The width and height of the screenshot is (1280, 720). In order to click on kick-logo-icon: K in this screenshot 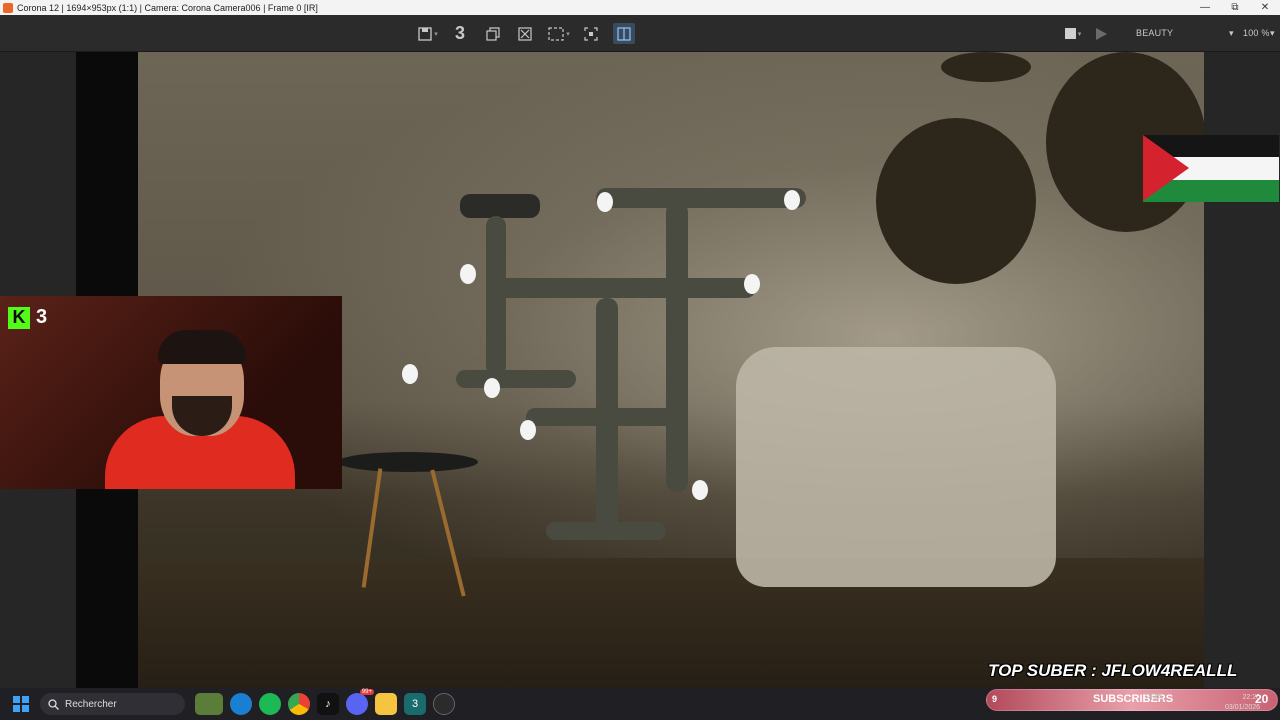, I will do `click(19, 317)`.